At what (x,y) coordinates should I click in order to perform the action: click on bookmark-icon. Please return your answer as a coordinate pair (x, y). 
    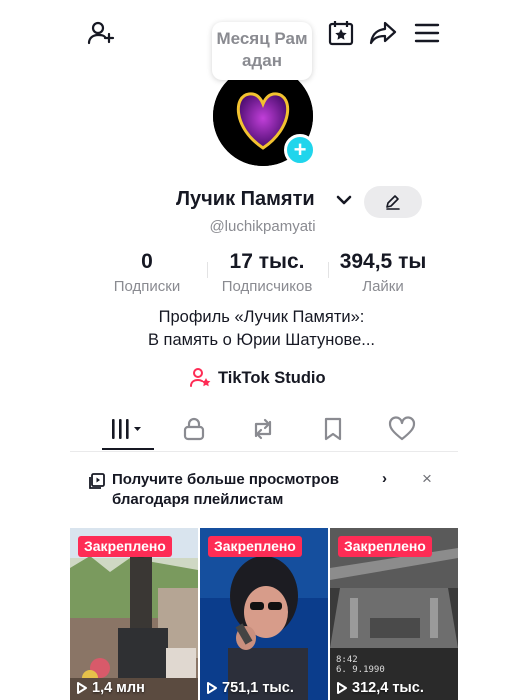
    Looking at the image, I should click on (333, 429).